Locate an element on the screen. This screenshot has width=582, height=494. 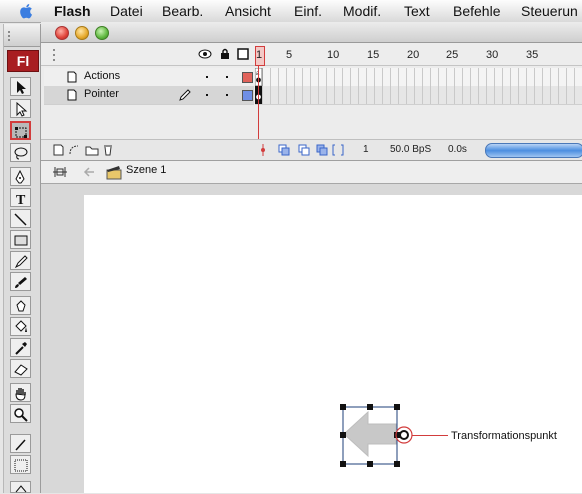
pencil-icon is located at coordinates (21, 262).